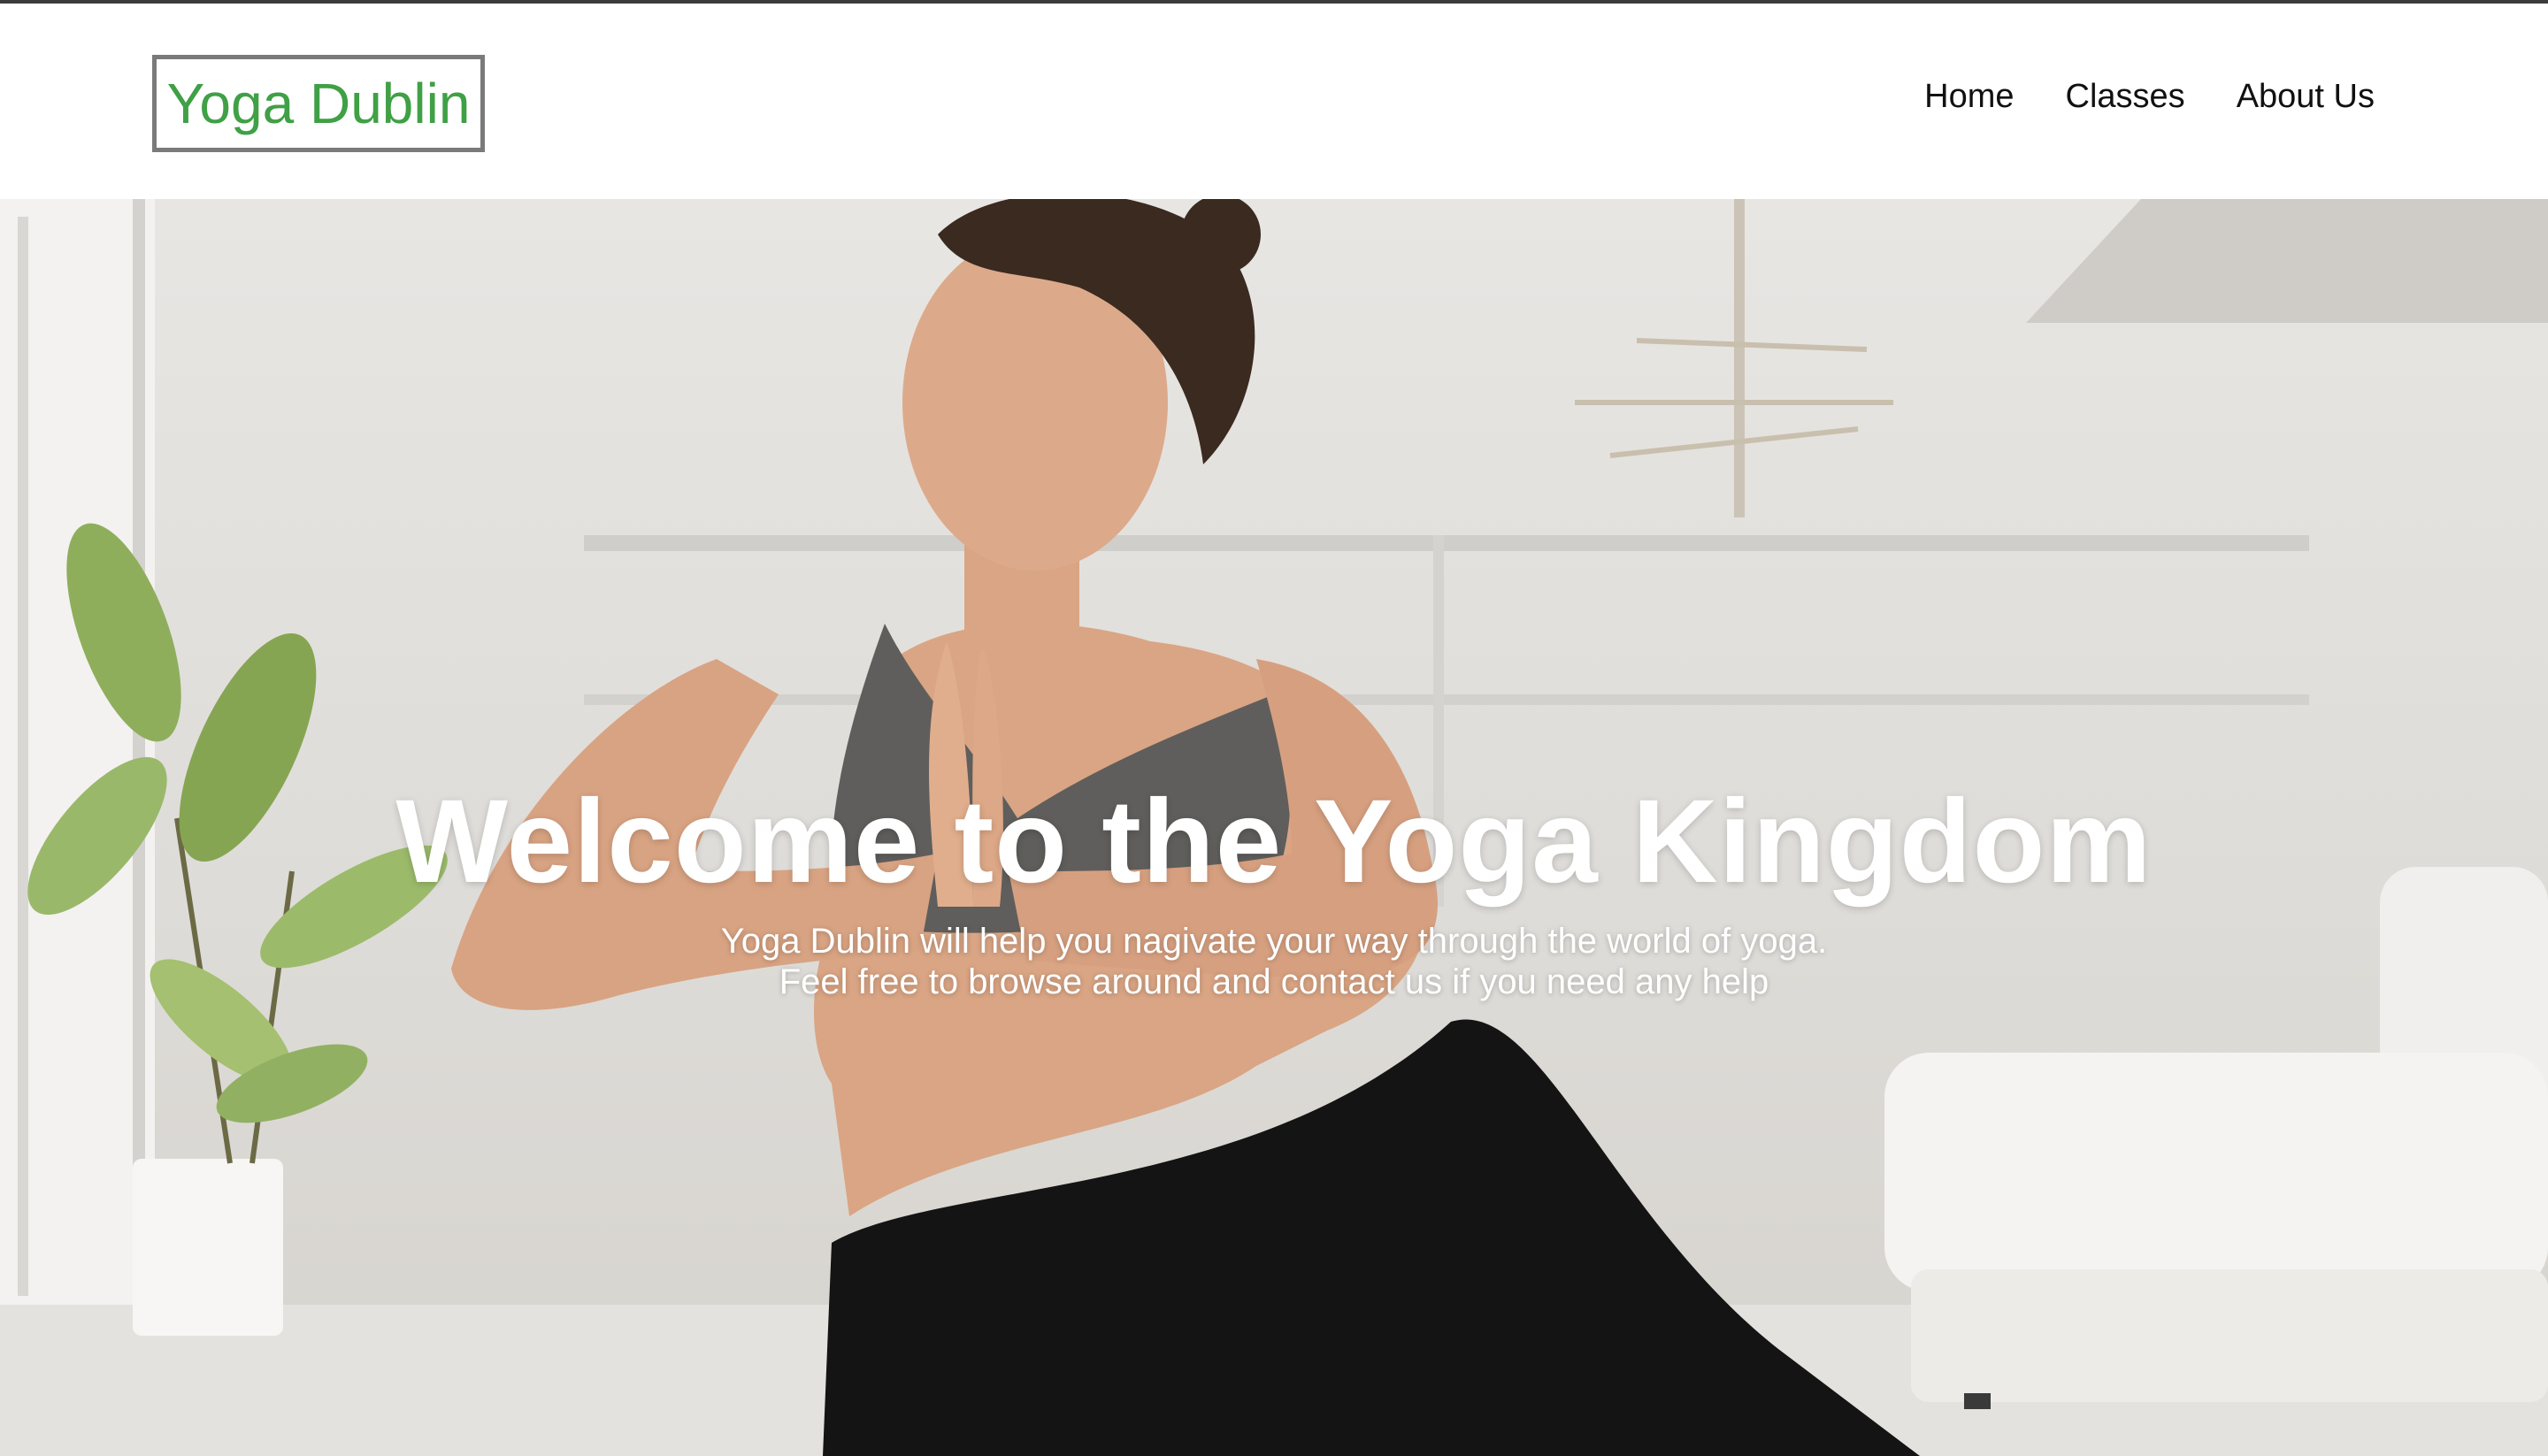 This screenshot has height=1456, width=2548. Describe the element at coordinates (2126, 97) in the screenshot. I see `nav-classes-link: Classes` at that location.